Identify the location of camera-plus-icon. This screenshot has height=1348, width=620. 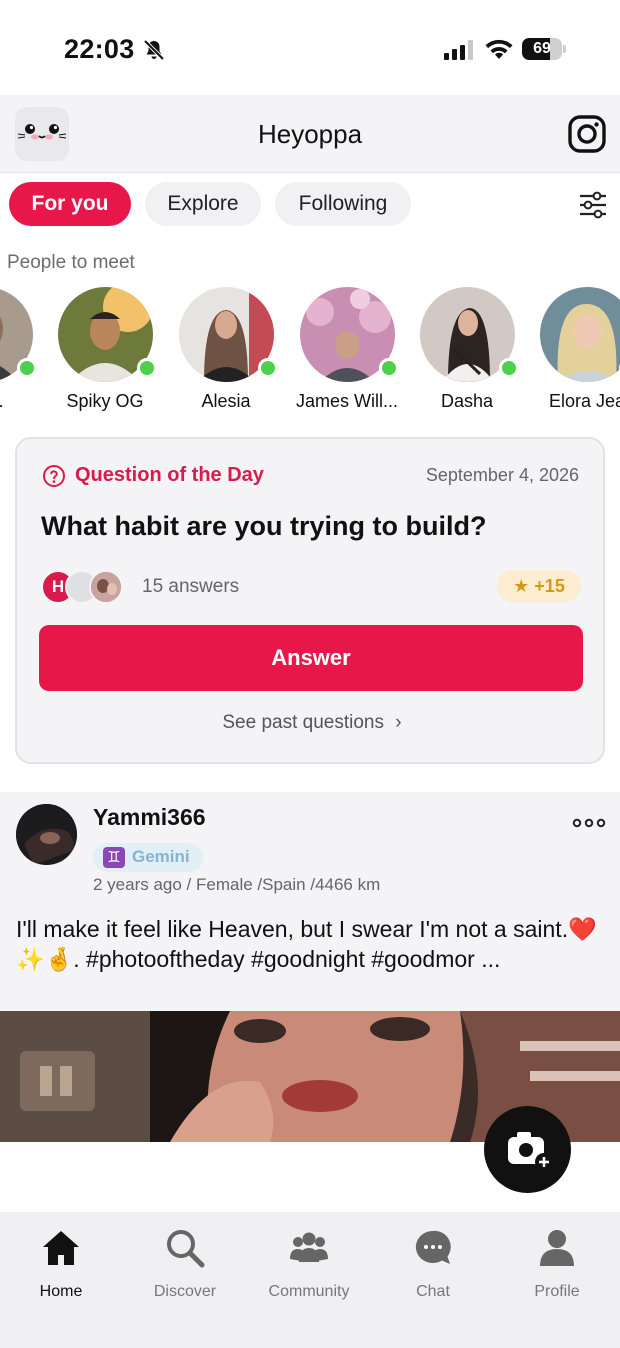
(530, 1151).